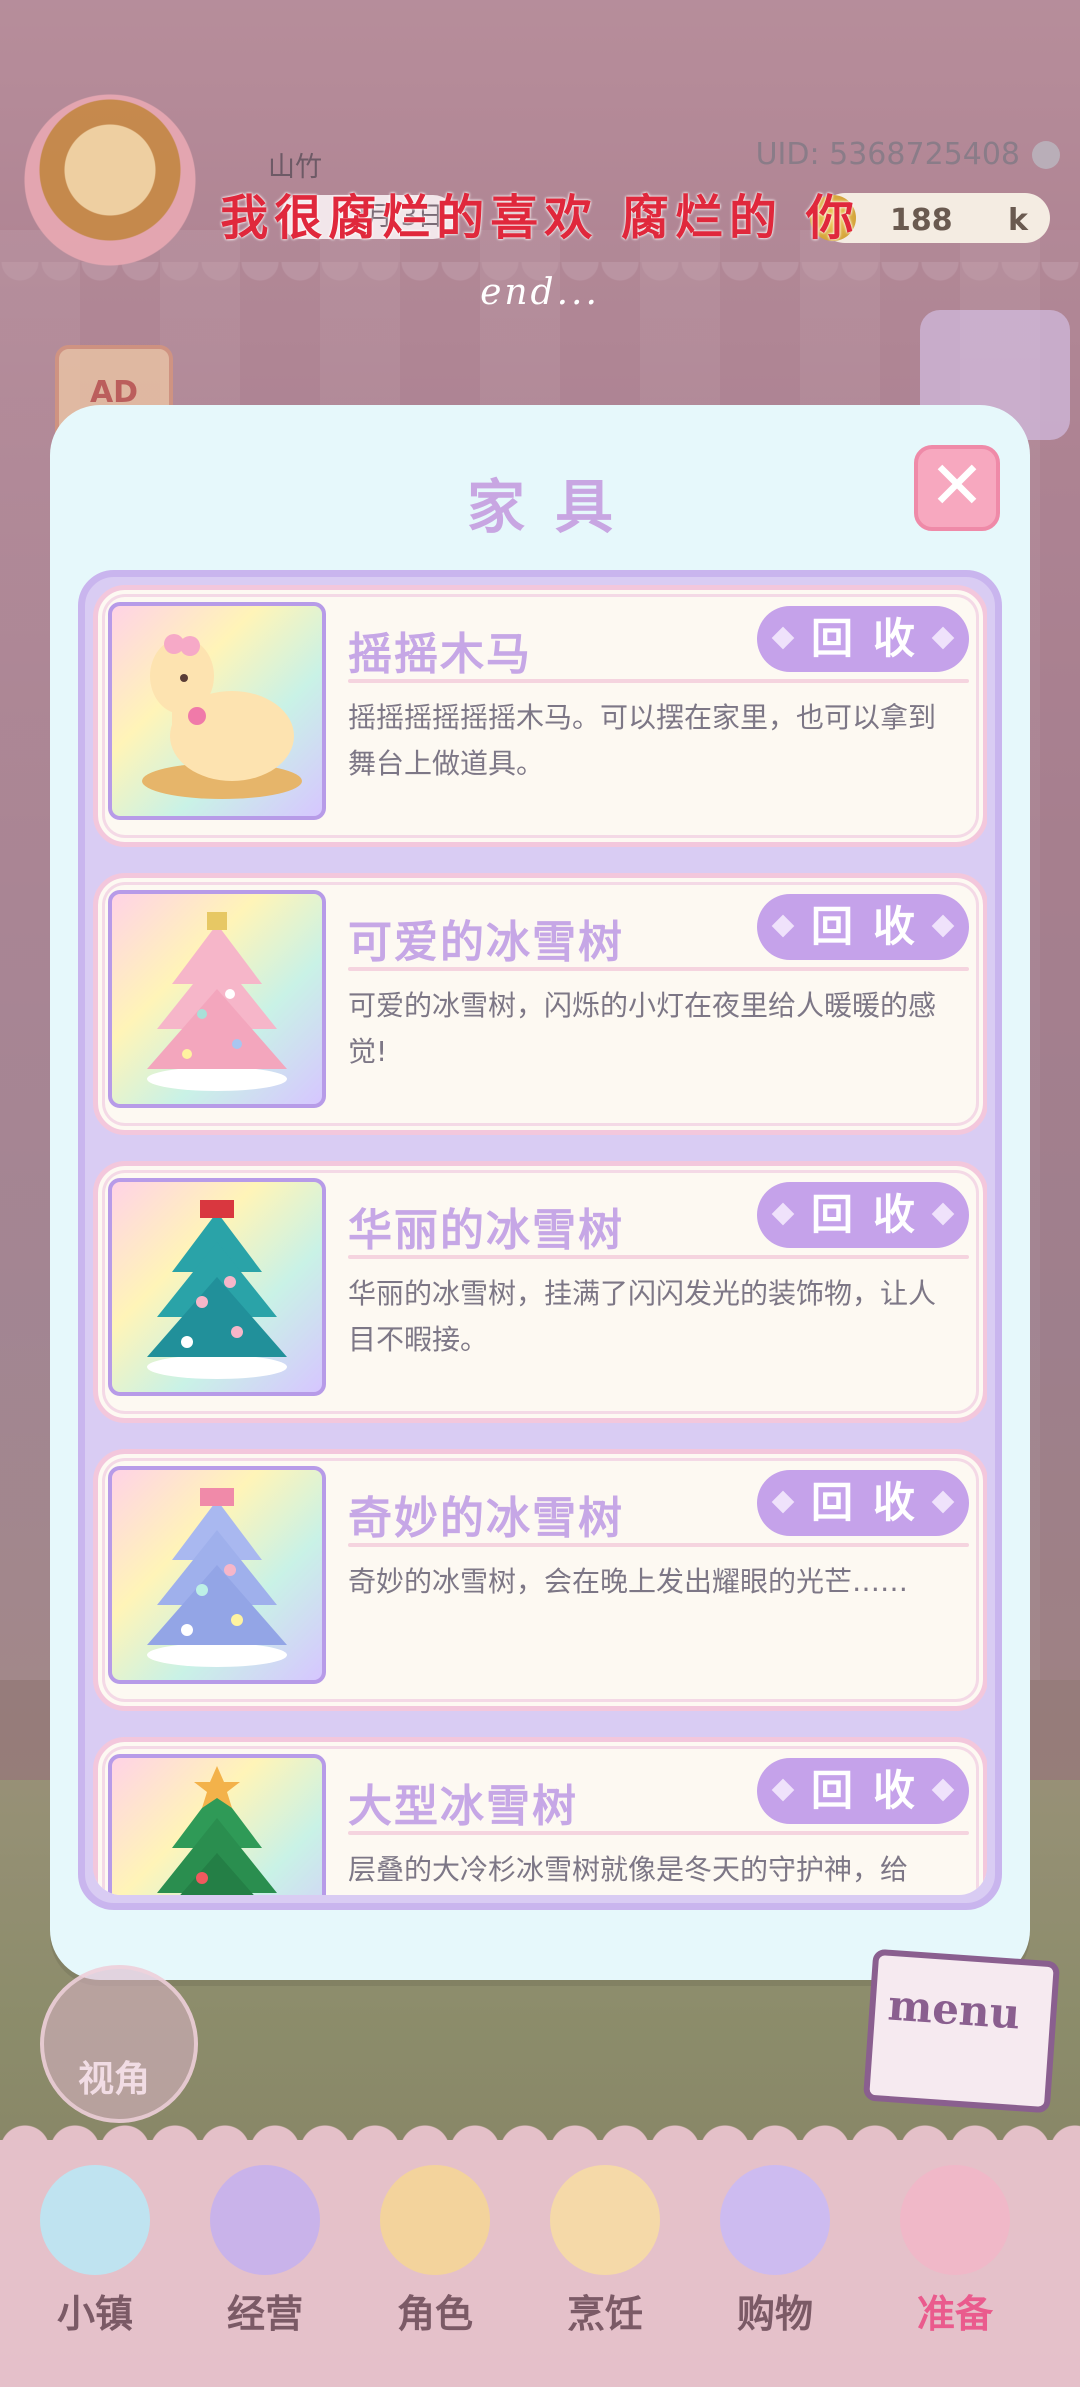  I want to click on pink-tree-icon, so click(217, 999).